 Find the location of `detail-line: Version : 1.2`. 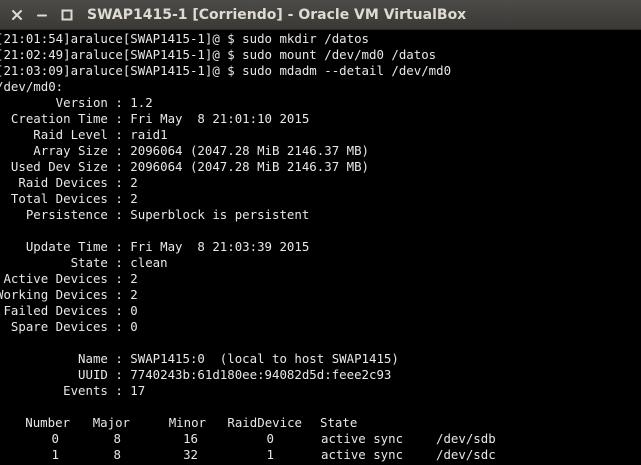

detail-line: Version : 1.2 is located at coordinates (76, 102).